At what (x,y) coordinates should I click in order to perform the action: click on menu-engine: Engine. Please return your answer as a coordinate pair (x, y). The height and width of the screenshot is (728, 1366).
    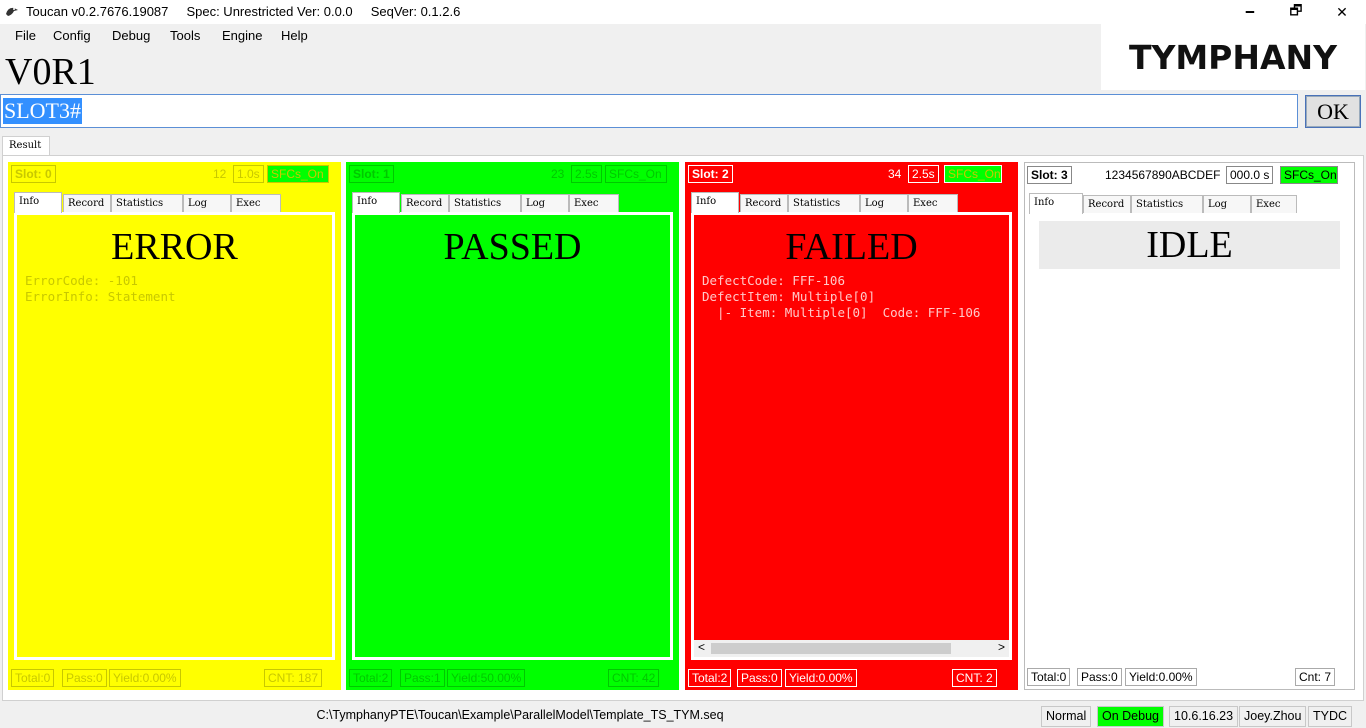
    Looking at the image, I should click on (242, 35).